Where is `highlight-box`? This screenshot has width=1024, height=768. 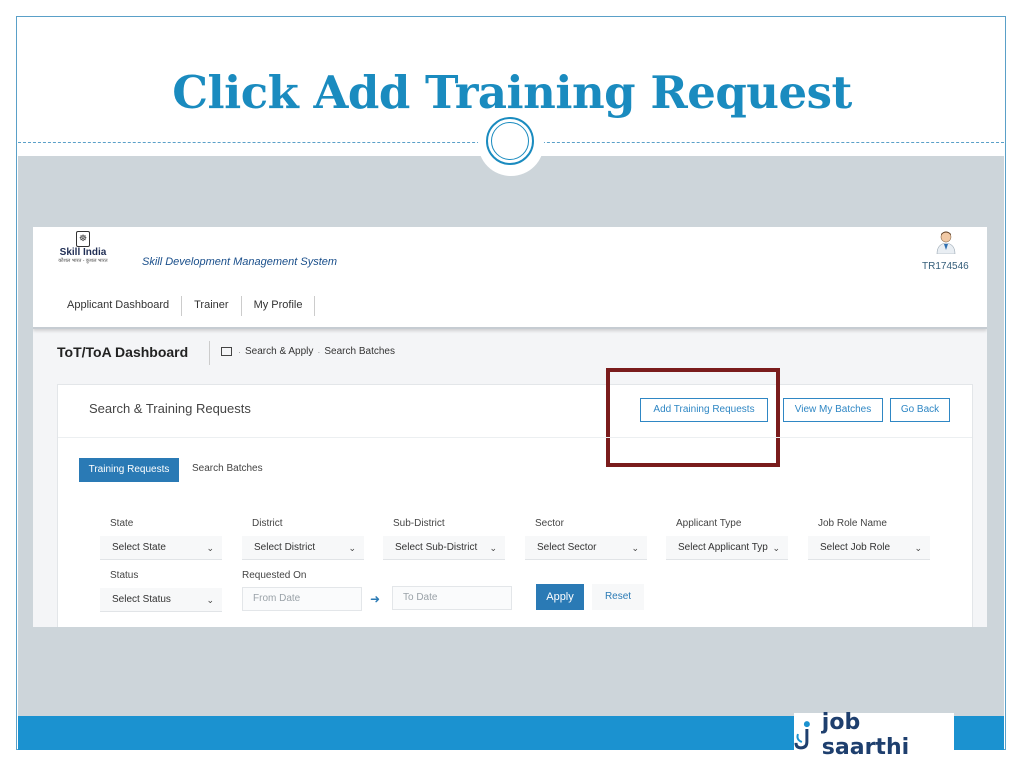 highlight-box is located at coordinates (693, 417).